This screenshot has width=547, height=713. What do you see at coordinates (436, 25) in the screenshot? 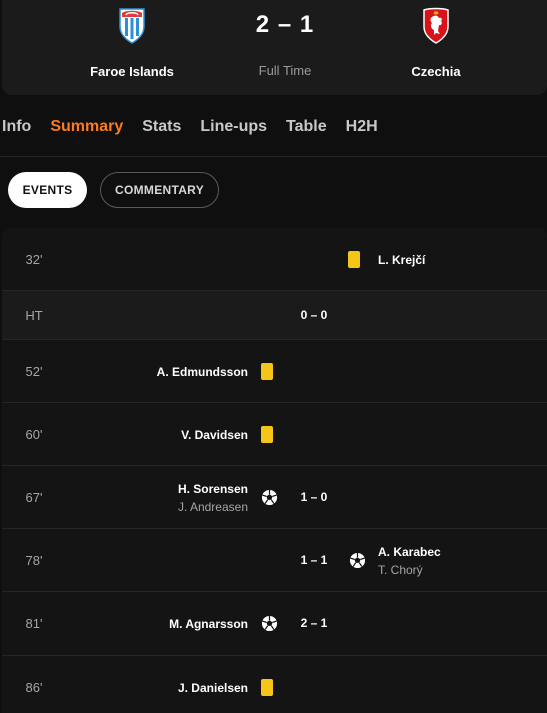
I see `czechia-crest-icon` at bounding box center [436, 25].